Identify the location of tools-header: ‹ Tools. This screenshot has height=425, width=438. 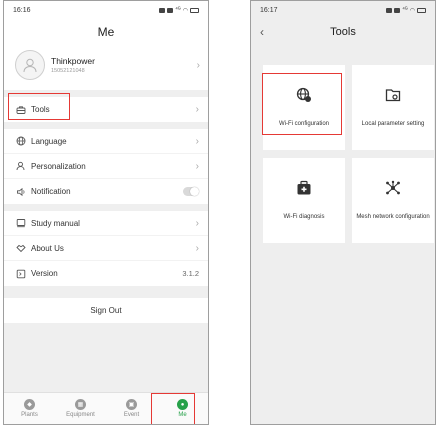
(343, 32).